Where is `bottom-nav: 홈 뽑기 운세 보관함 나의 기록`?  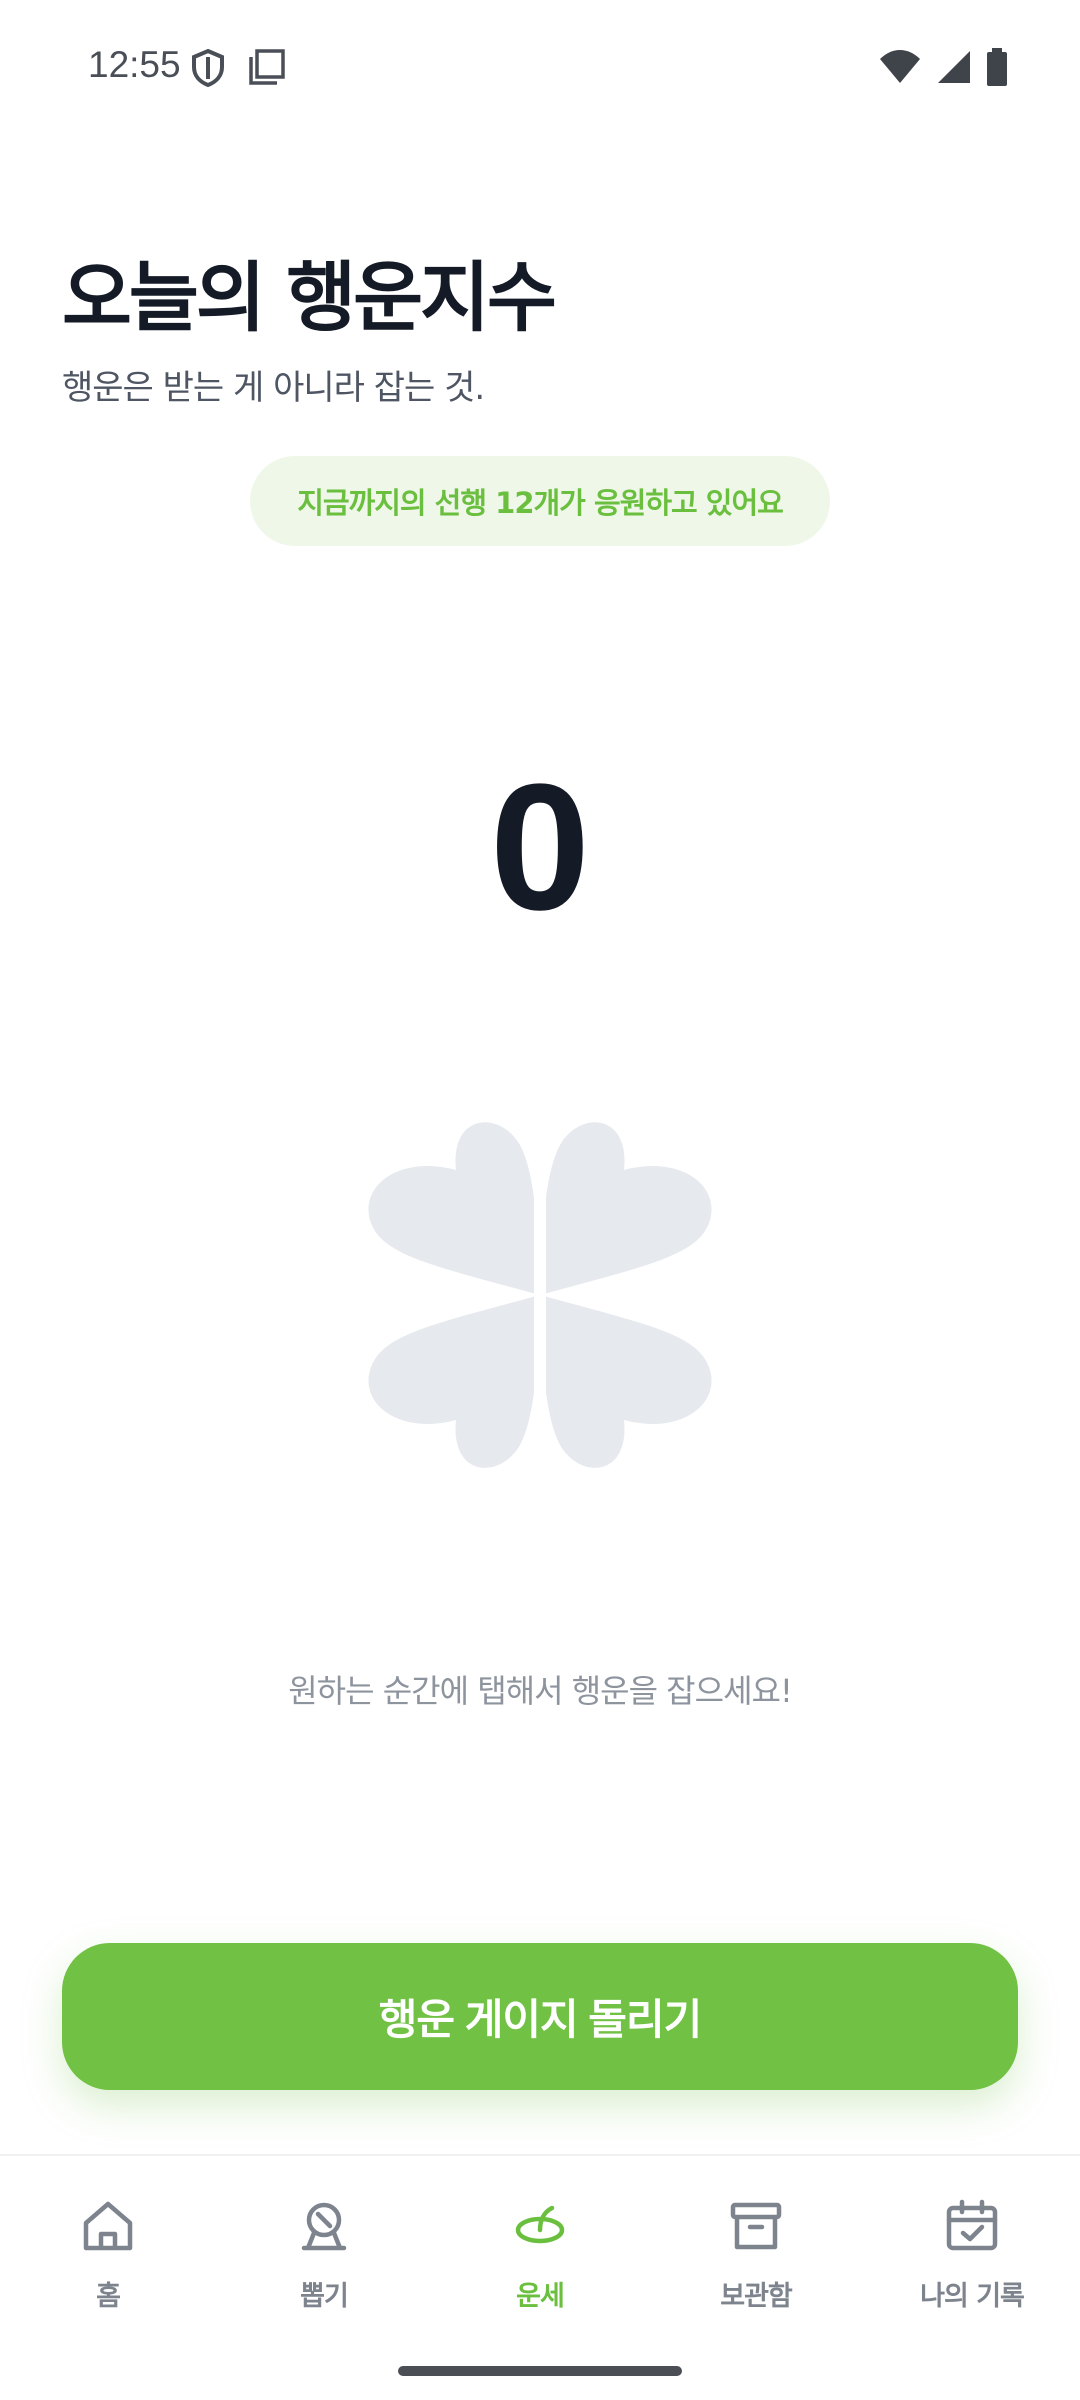
bottom-nav: 홈 뽑기 운세 보관함 나의 기록 is located at coordinates (540, 2277).